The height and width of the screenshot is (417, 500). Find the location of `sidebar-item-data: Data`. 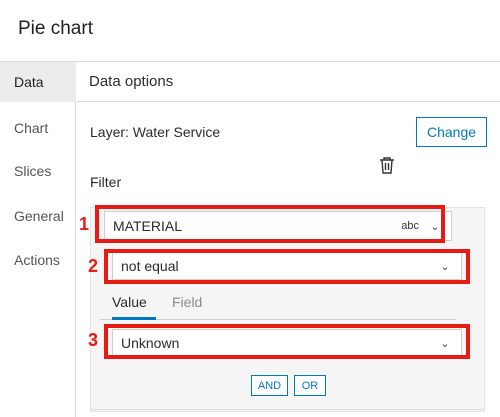

sidebar-item-data: Data is located at coordinates (38, 82).